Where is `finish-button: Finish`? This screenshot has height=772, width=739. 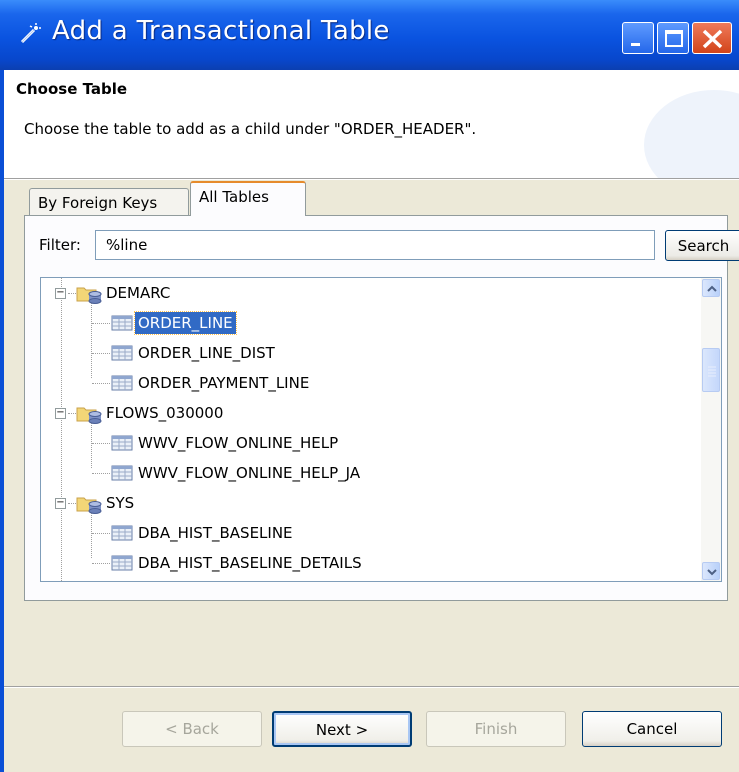 finish-button: Finish is located at coordinates (496, 729).